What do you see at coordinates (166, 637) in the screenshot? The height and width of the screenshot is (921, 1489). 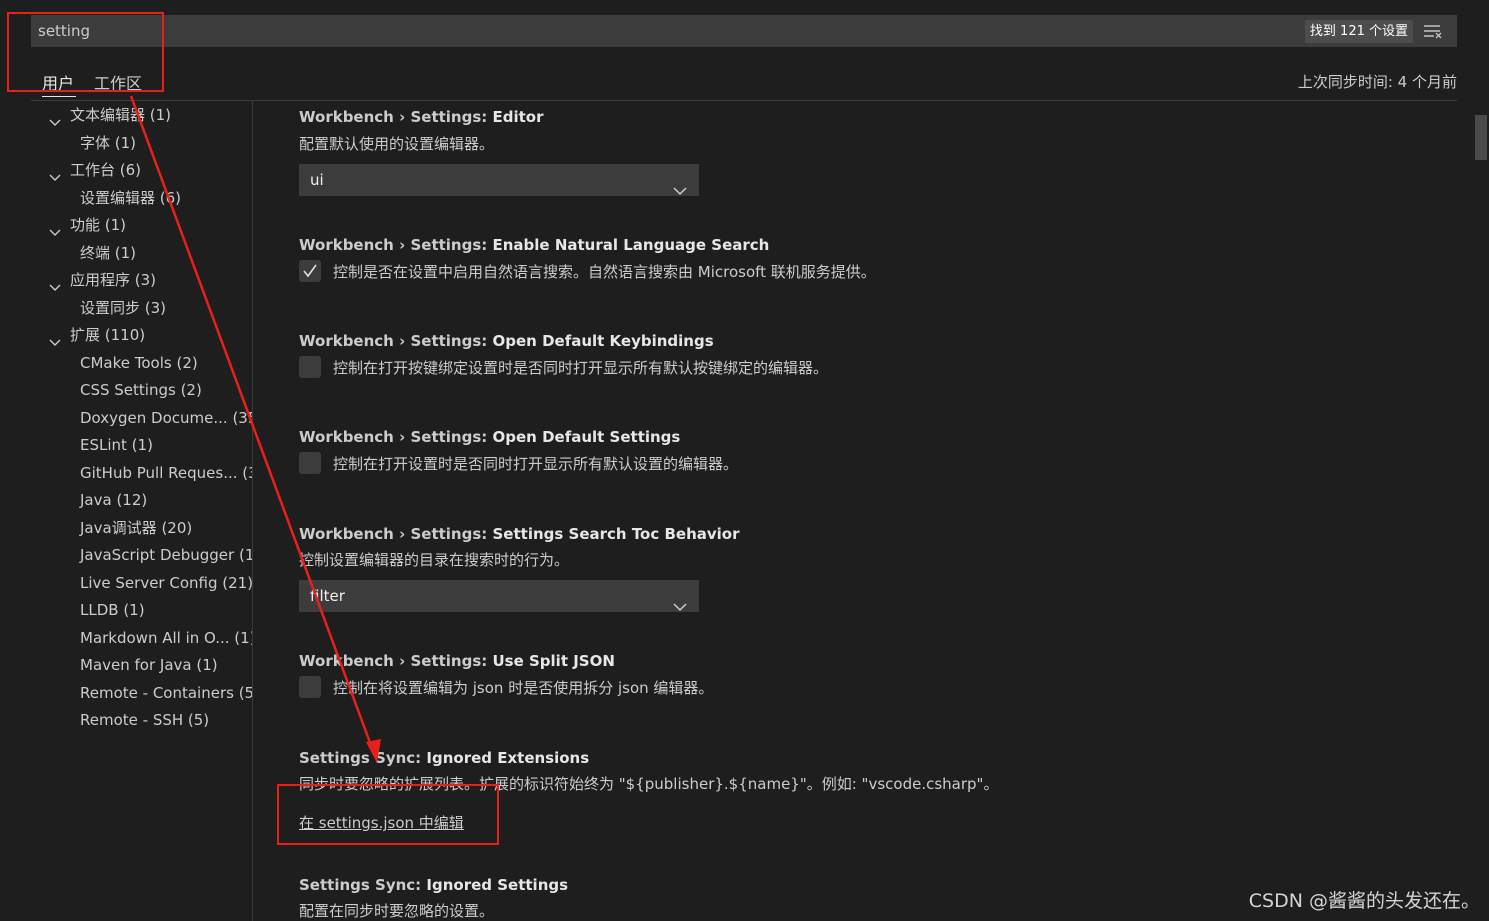 I see `toc-item-label: Markdown All in O... (1)` at bounding box center [166, 637].